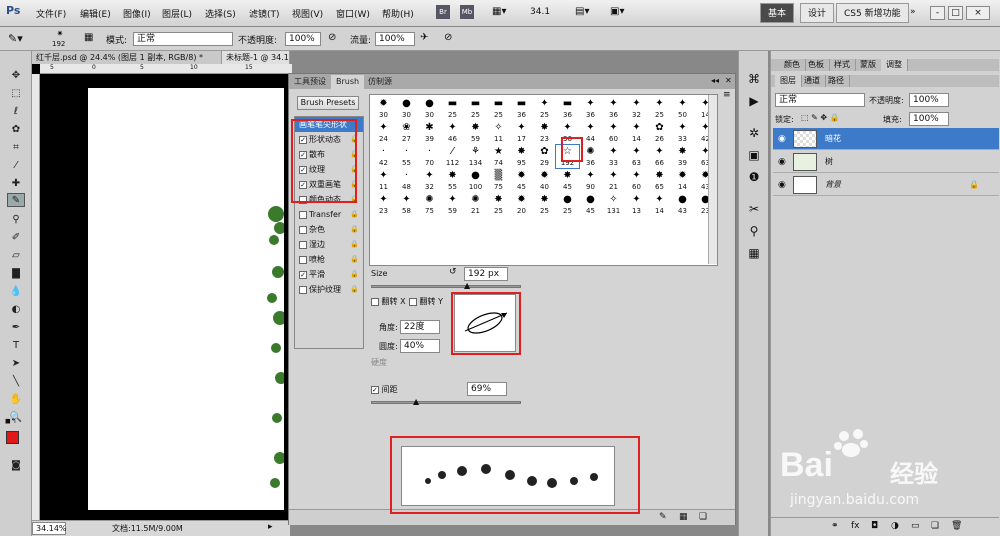  What do you see at coordinates (307, 13) in the screenshot?
I see `menu-view: 视图(V)` at bounding box center [307, 13].